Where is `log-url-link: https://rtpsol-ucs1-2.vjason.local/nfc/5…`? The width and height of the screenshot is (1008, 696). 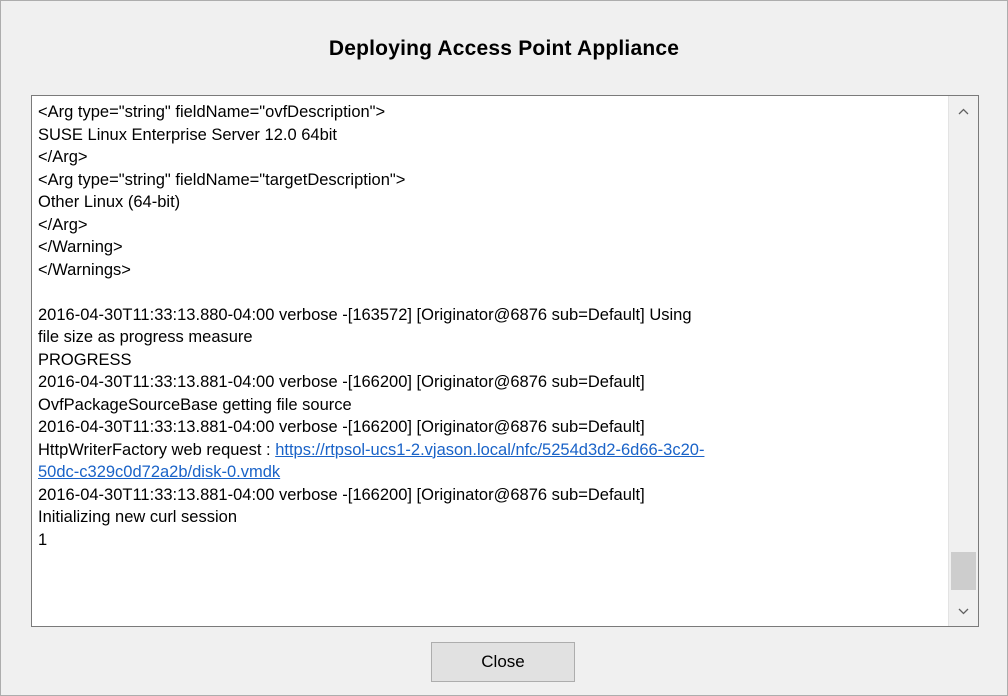 log-url-link: https://rtpsol-ucs1-2.vjason.local/nfc/5… is located at coordinates (489, 450).